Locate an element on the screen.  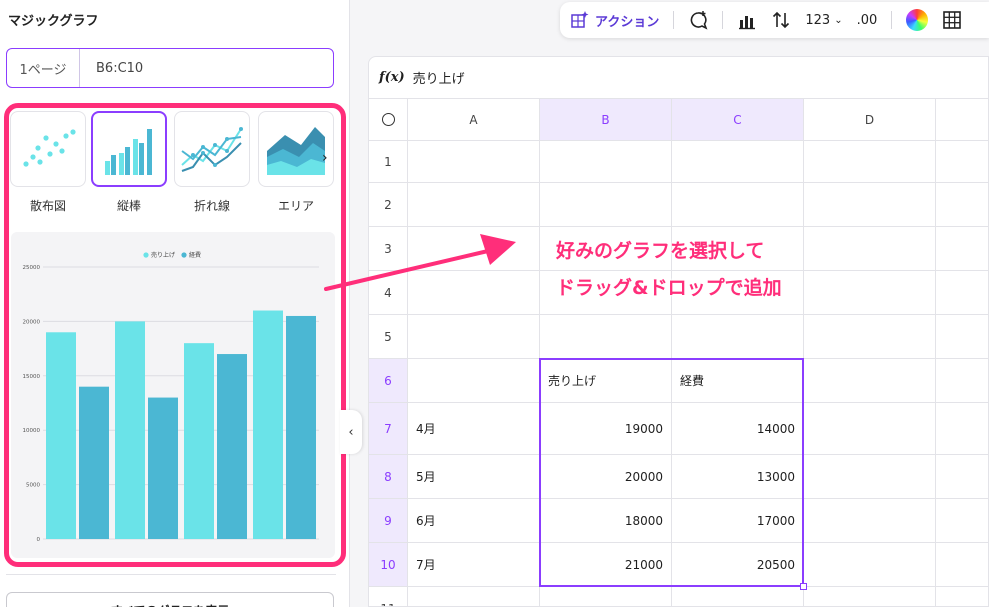
column-header-c: C is located at coordinates (738, 120).